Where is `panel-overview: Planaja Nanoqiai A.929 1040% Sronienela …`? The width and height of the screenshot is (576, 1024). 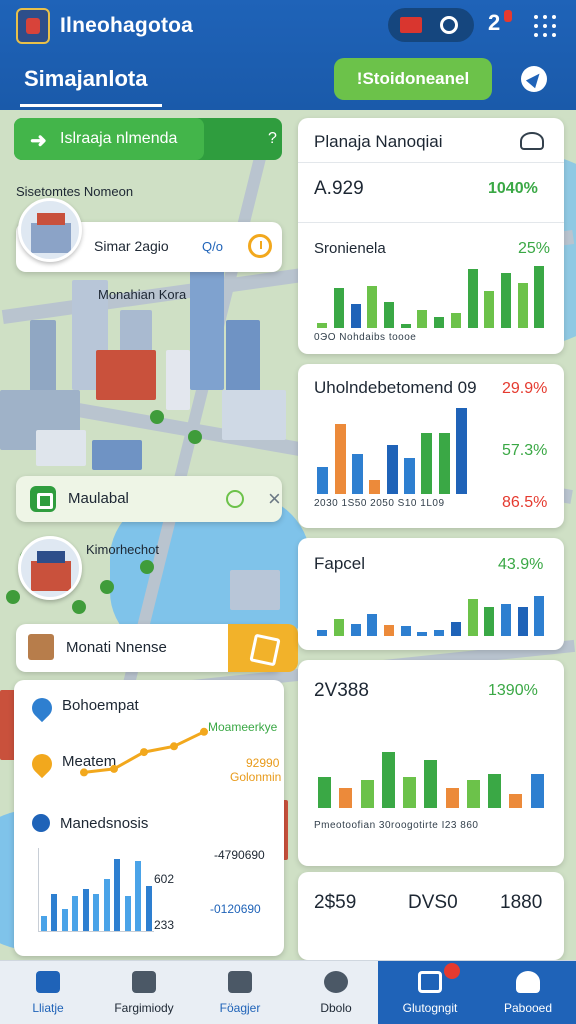
panel-overview: Planaja Nanoqiai A.929 1040% Sronienela … is located at coordinates (431, 236).